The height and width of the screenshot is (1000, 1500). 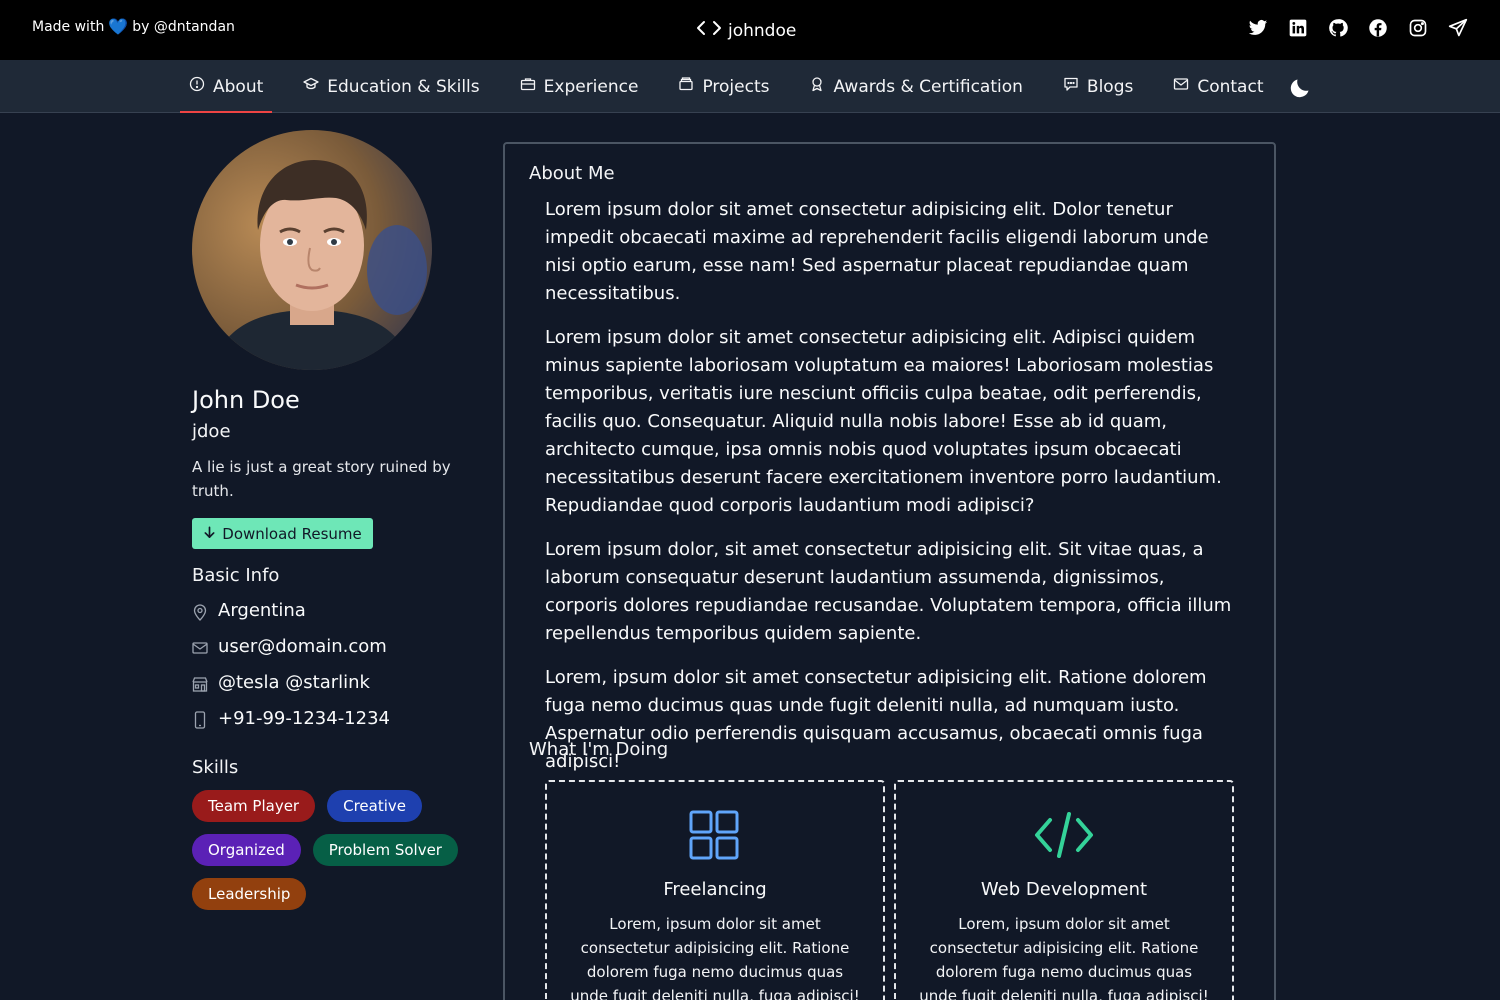 What do you see at coordinates (715, 838) in the screenshot?
I see `grid-icon` at bounding box center [715, 838].